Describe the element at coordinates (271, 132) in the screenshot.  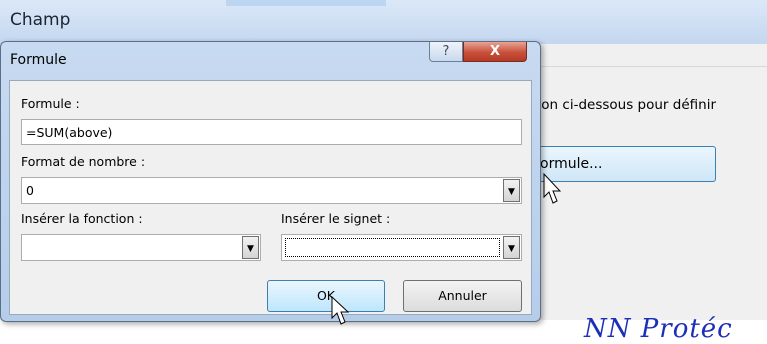
I see `formula-input: =SUM(above)` at that location.